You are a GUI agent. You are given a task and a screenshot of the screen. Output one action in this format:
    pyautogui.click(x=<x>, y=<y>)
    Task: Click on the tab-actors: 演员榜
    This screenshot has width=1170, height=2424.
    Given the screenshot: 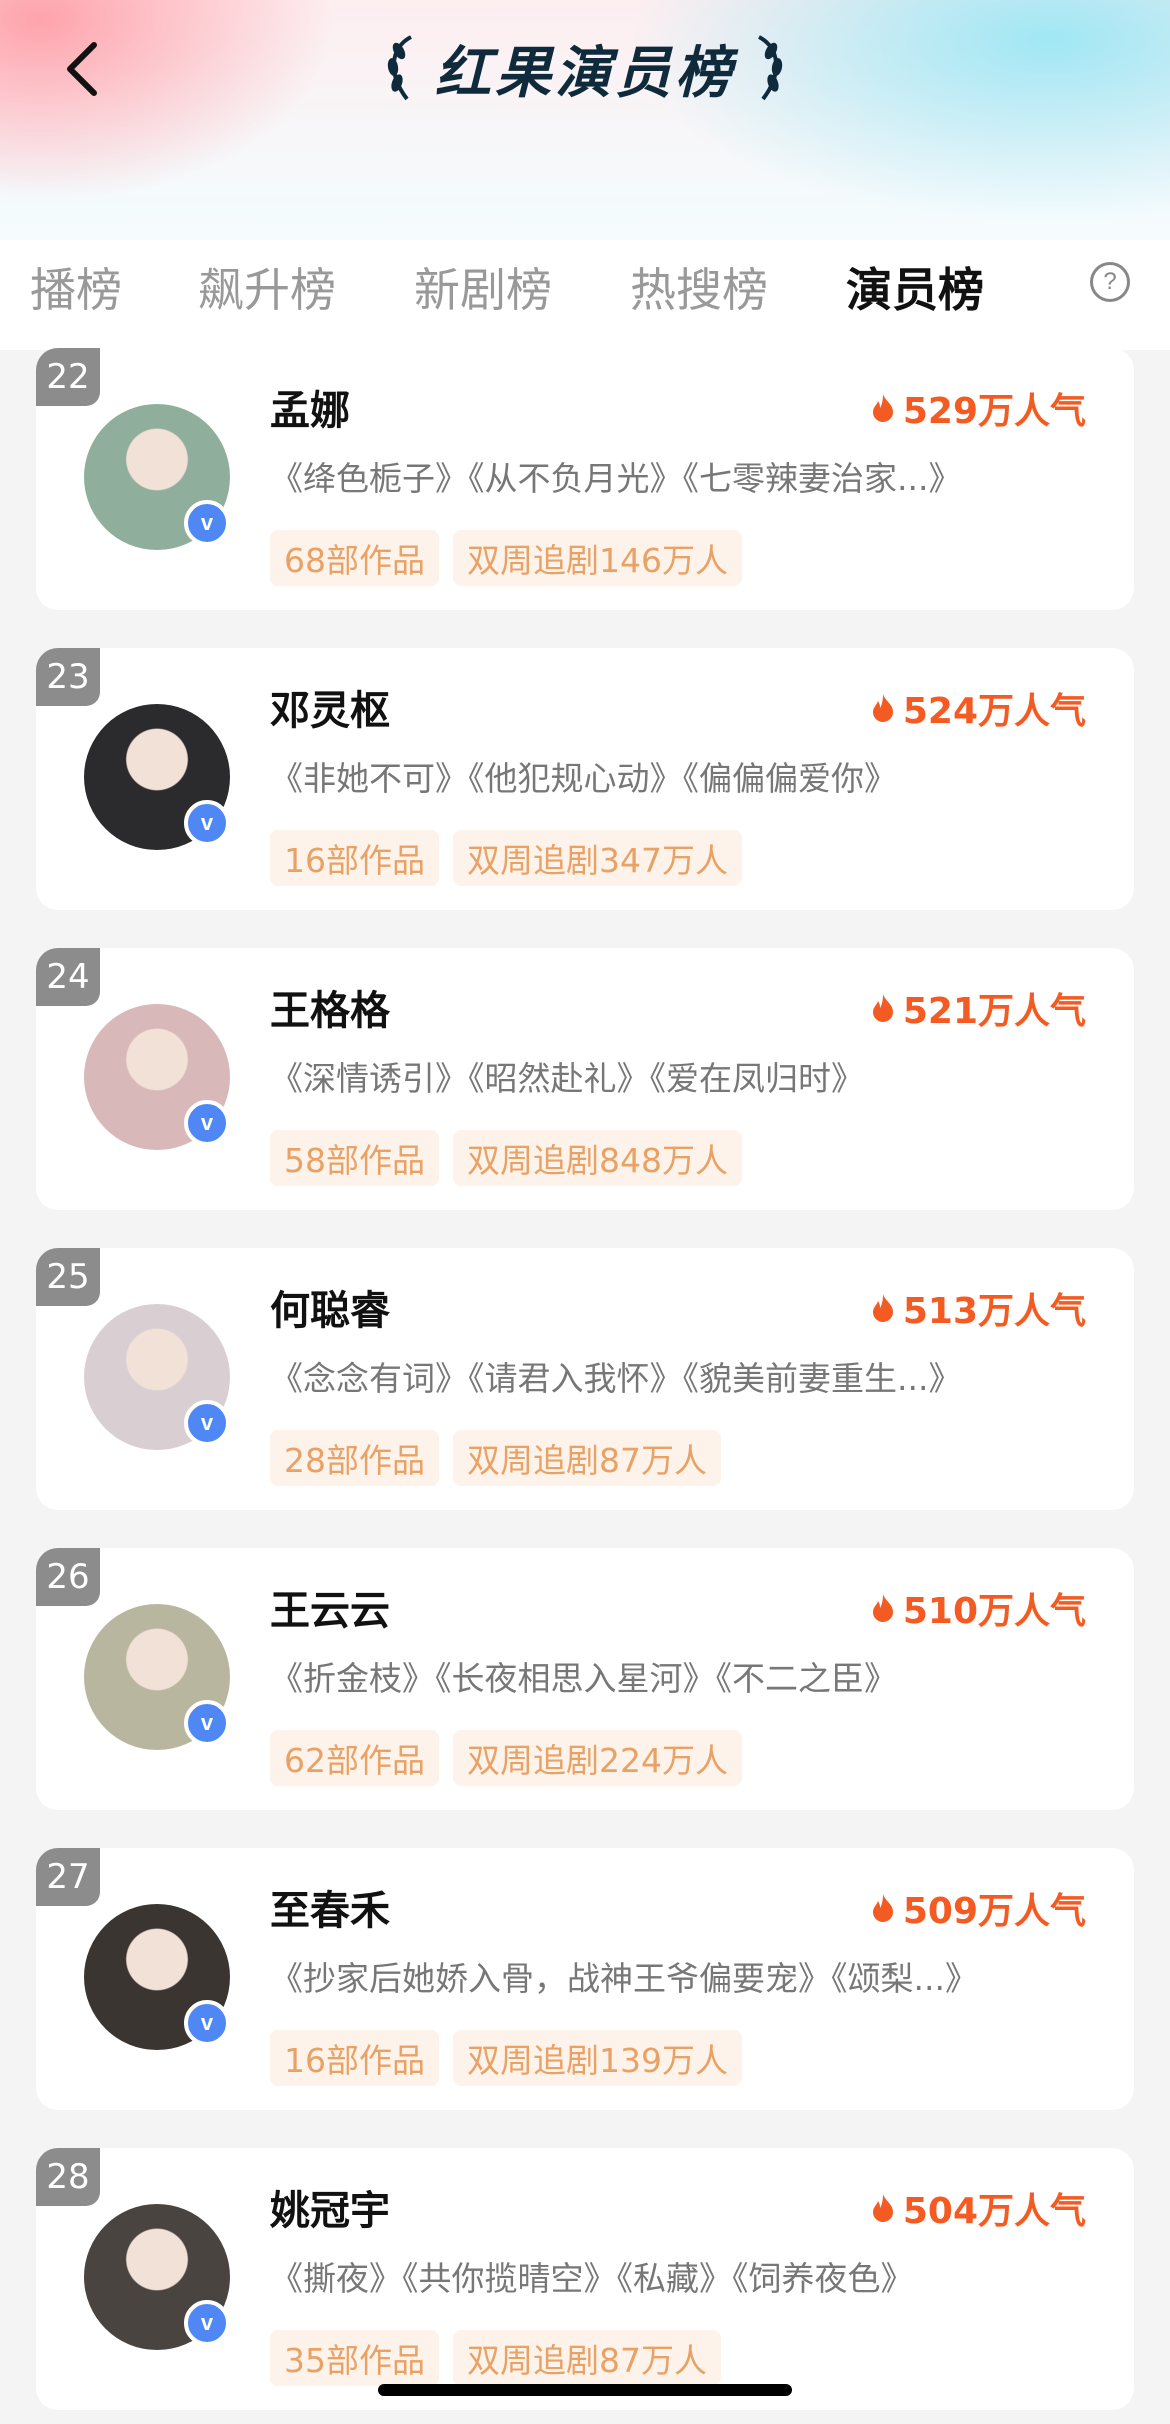 What is the action you would take?
    pyautogui.click(x=915, y=287)
    